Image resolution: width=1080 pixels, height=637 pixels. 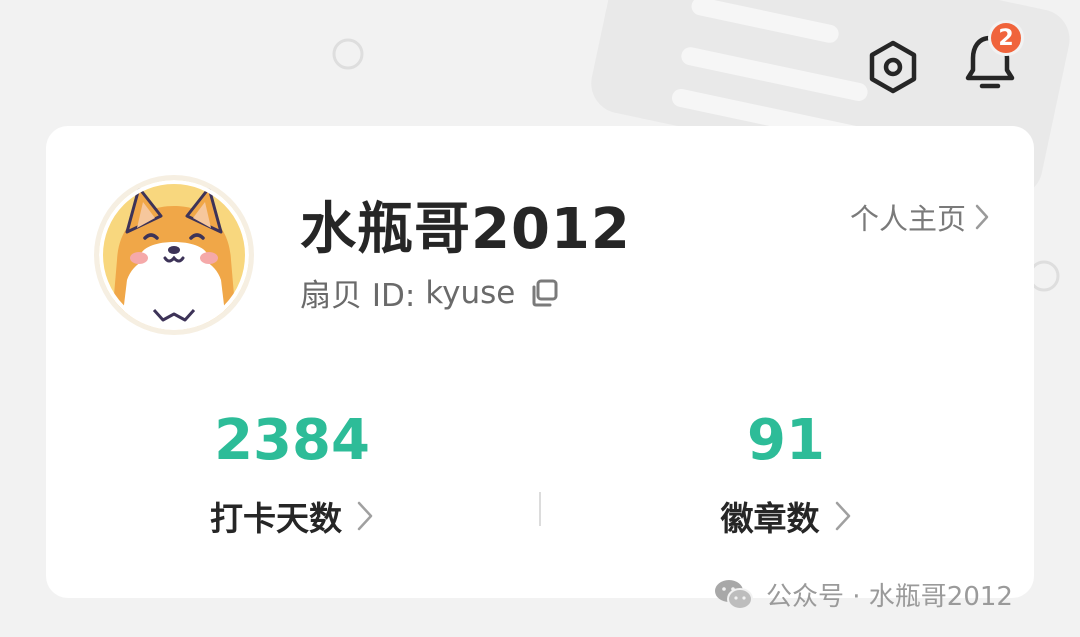 I want to click on user-id-row: 扇贝 ID: kyuse, so click(x=429, y=292).